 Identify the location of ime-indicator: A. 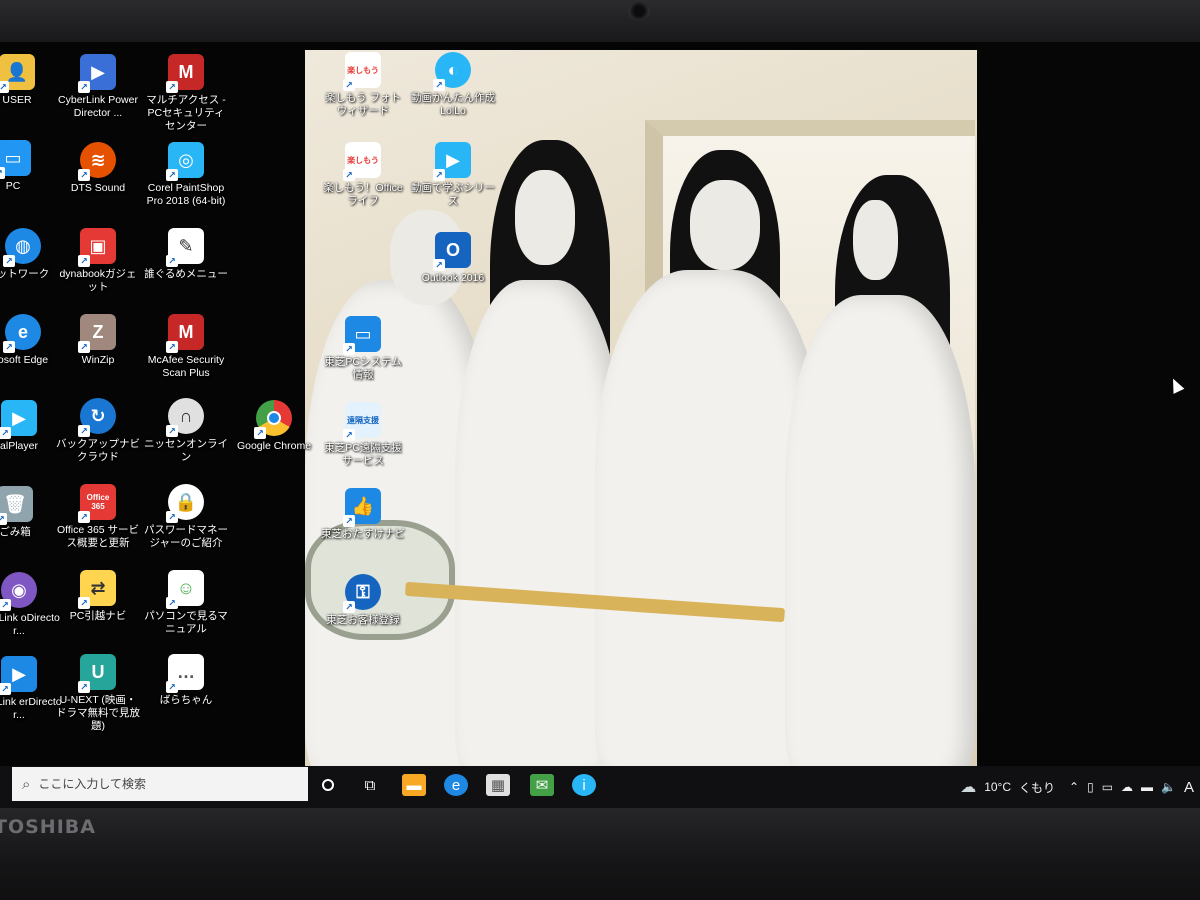
(1189, 787).